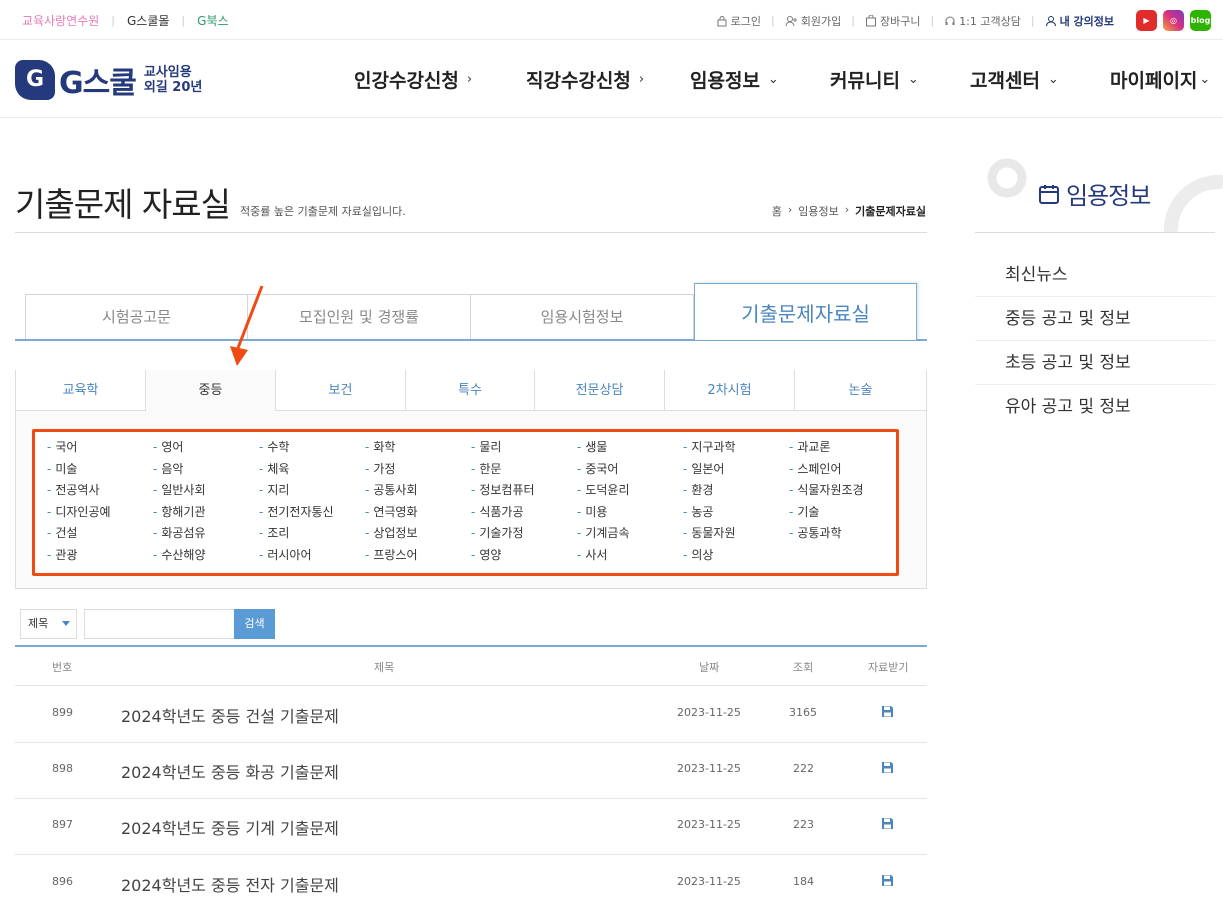 Image resolution: width=1223 pixels, height=907 pixels. What do you see at coordinates (168, 446) in the screenshot?
I see `subject-link: - 영어` at bounding box center [168, 446].